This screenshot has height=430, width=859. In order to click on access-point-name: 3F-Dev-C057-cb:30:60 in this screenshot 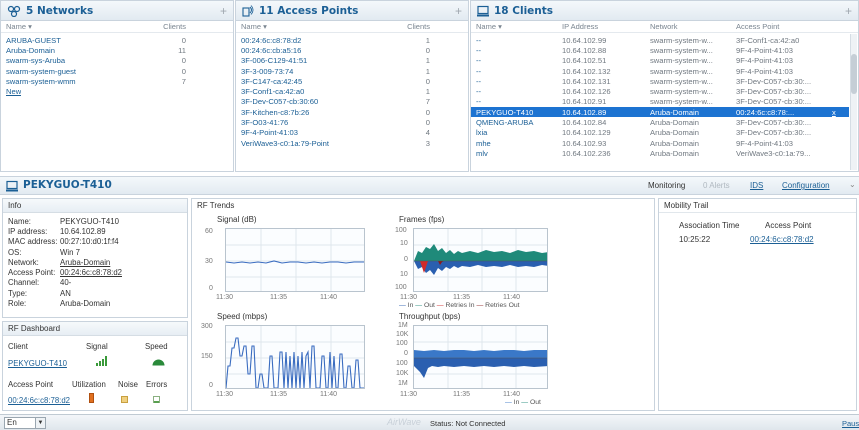, I will do `click(308, 101)`.